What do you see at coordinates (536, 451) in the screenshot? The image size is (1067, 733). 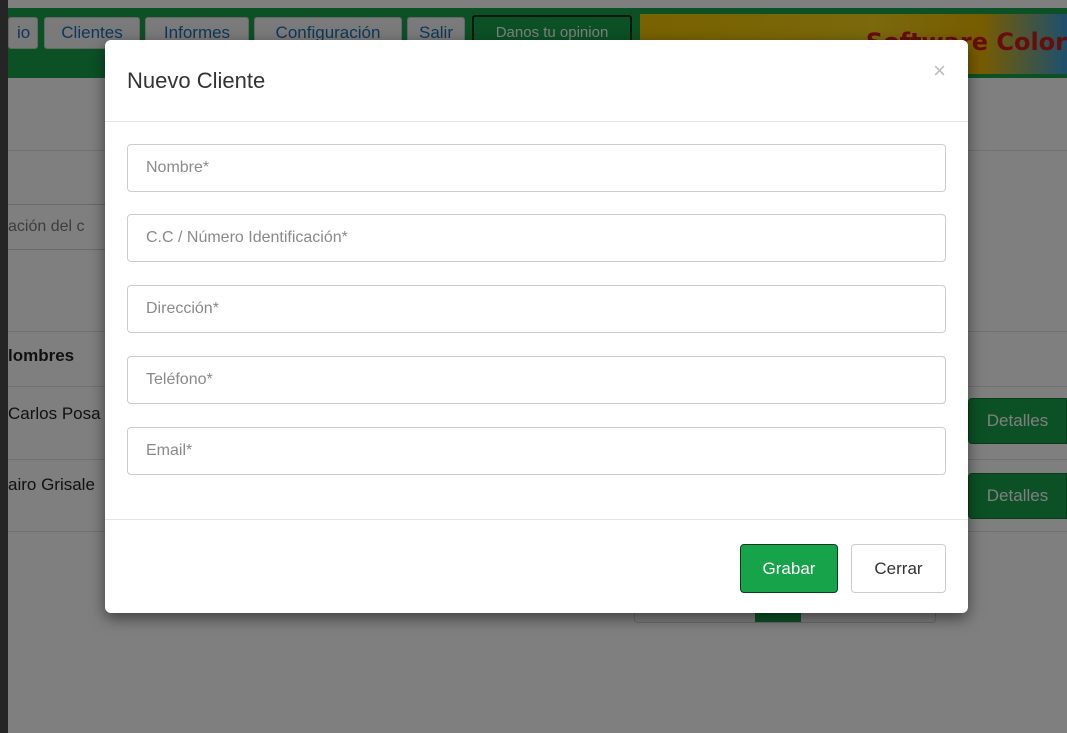 I see `email-input` at bounding box center [536, 451].